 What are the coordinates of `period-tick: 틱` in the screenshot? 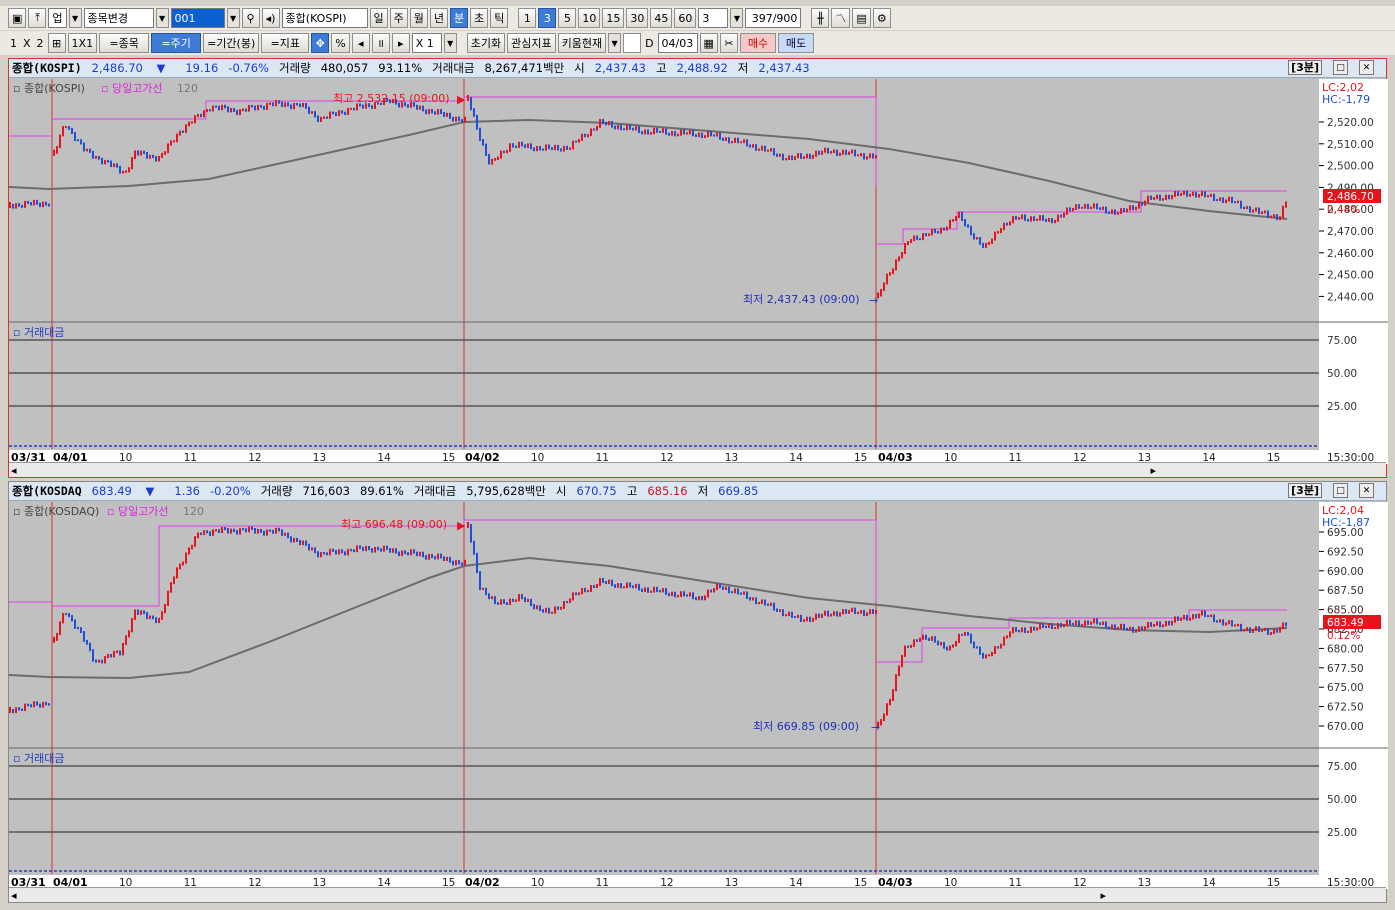 It's located at (499, 18).